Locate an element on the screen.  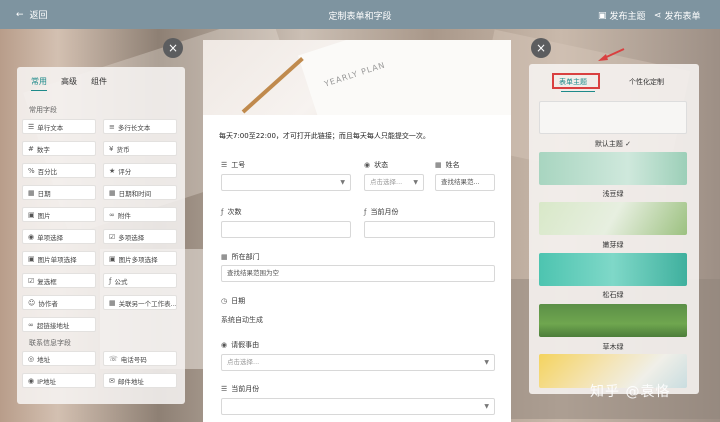
theme-turquoise-swatch is located at coordinates (613, 269).